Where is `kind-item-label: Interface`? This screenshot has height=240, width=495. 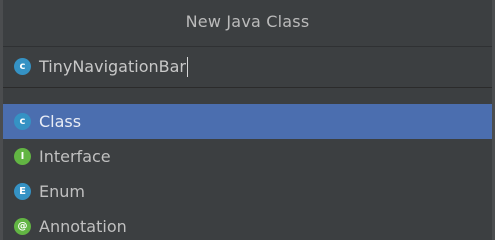 kind-item-label: Interface is located at coordinates (75, 156).